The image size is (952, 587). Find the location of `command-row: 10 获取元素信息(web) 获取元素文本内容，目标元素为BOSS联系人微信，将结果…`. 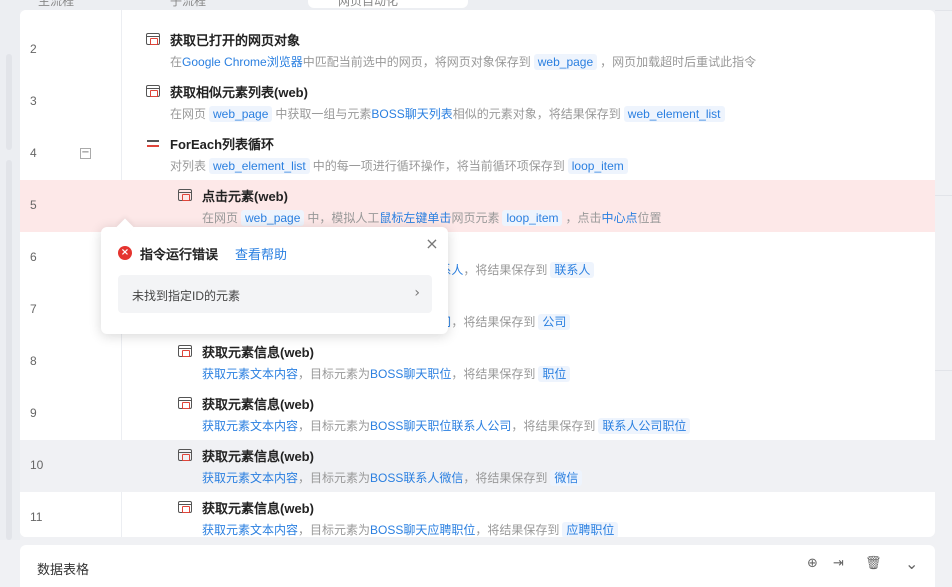

command-row: 10 获取元素信息(web) 获取元素文本内容，目标元素为BOSS联系人微信，将结果… is located at coordinates (477, 466).